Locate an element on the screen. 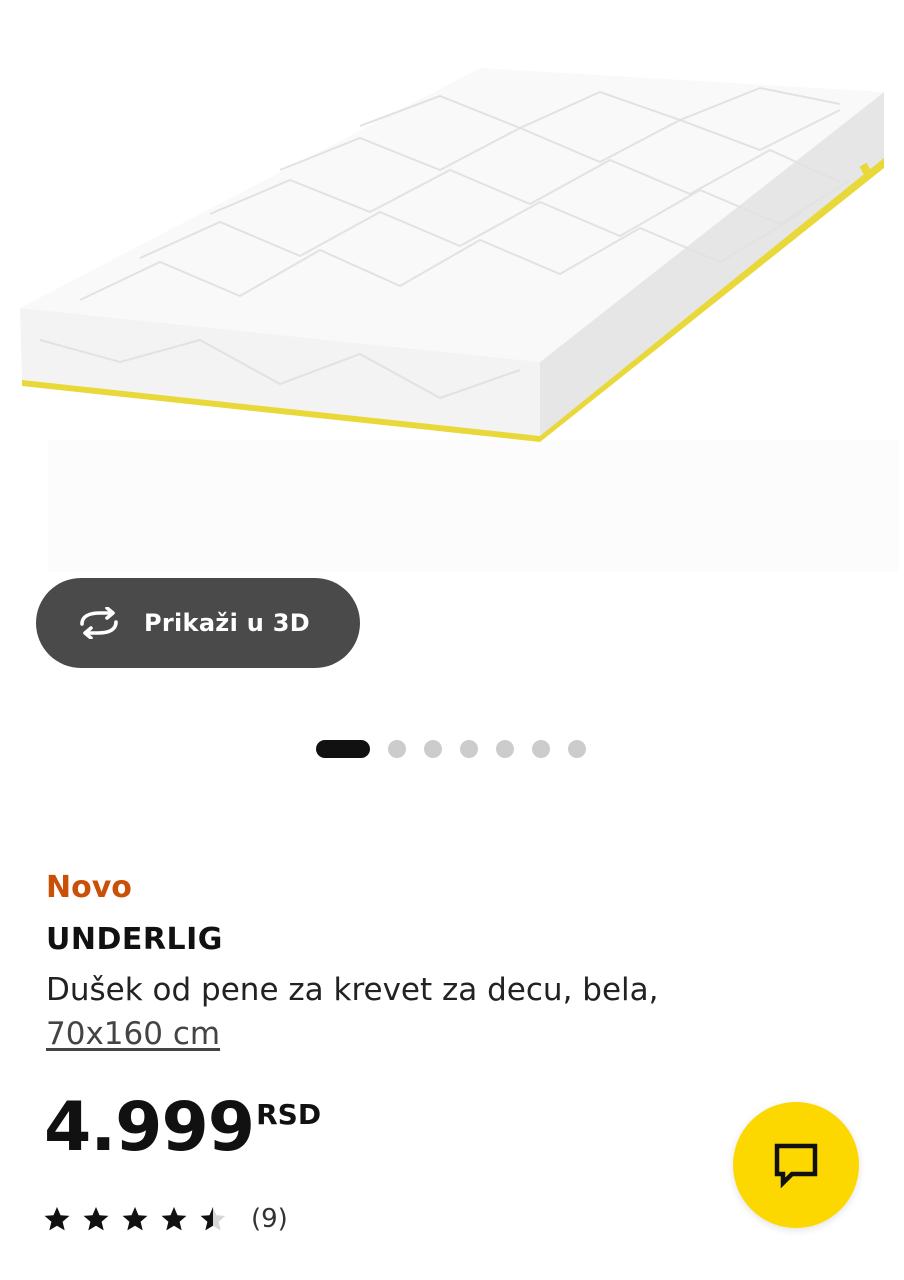 This screenshot has height=1280, width=904. product-description: Dušek od pene za krevet za decu, bela, is located at coordinates (352, 990).